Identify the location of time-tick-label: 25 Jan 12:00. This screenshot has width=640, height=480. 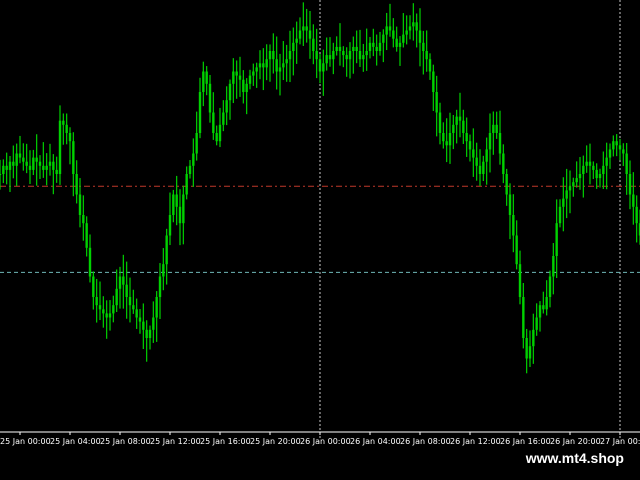
(175, 441).